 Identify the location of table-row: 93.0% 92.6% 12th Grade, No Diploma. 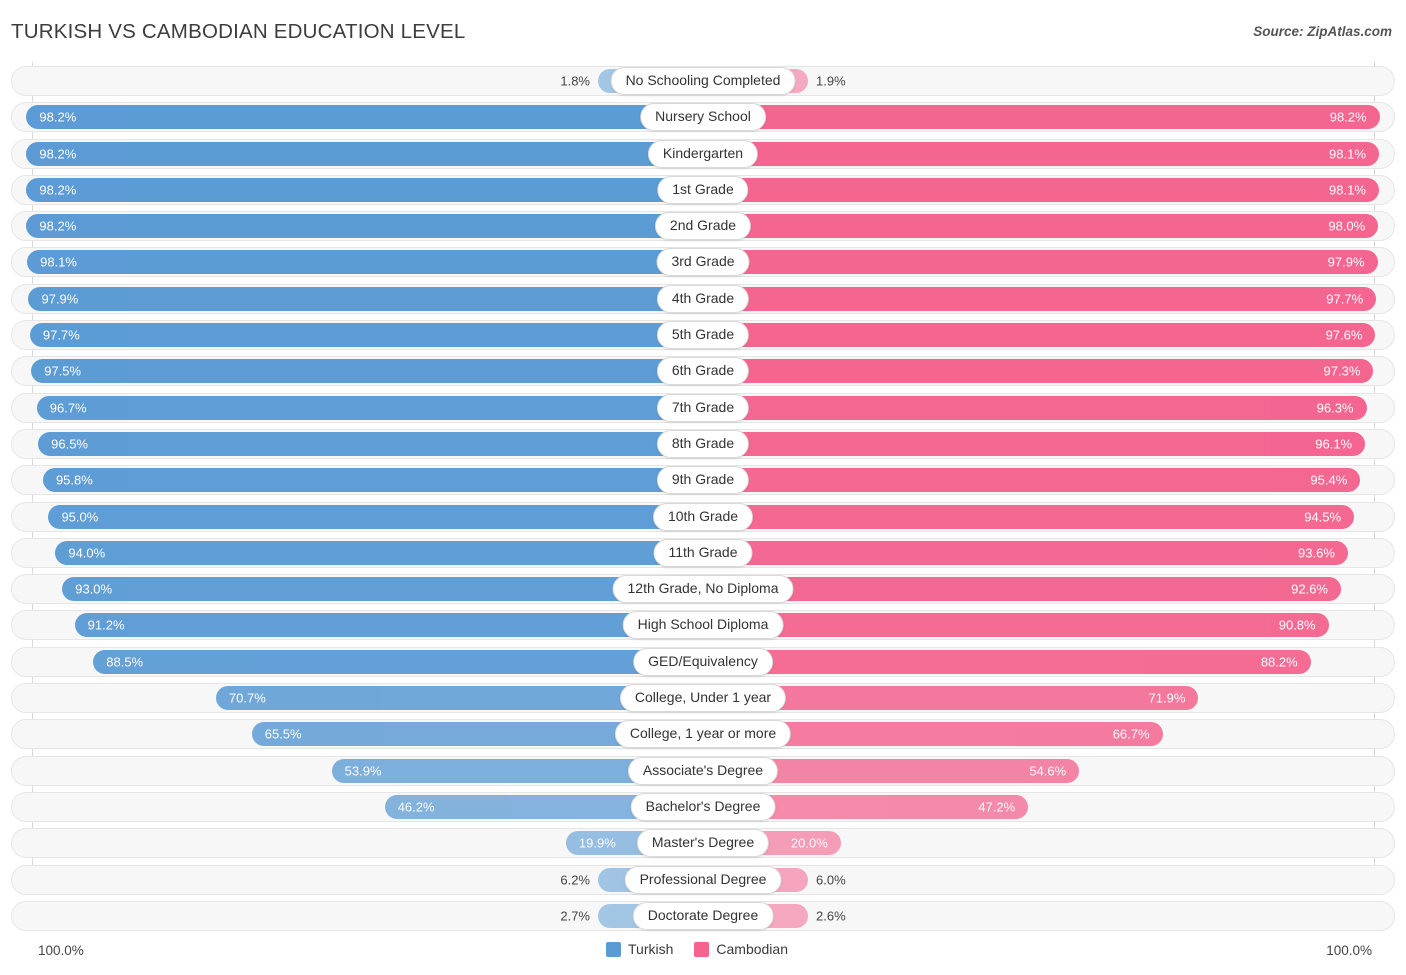
(703, 589).